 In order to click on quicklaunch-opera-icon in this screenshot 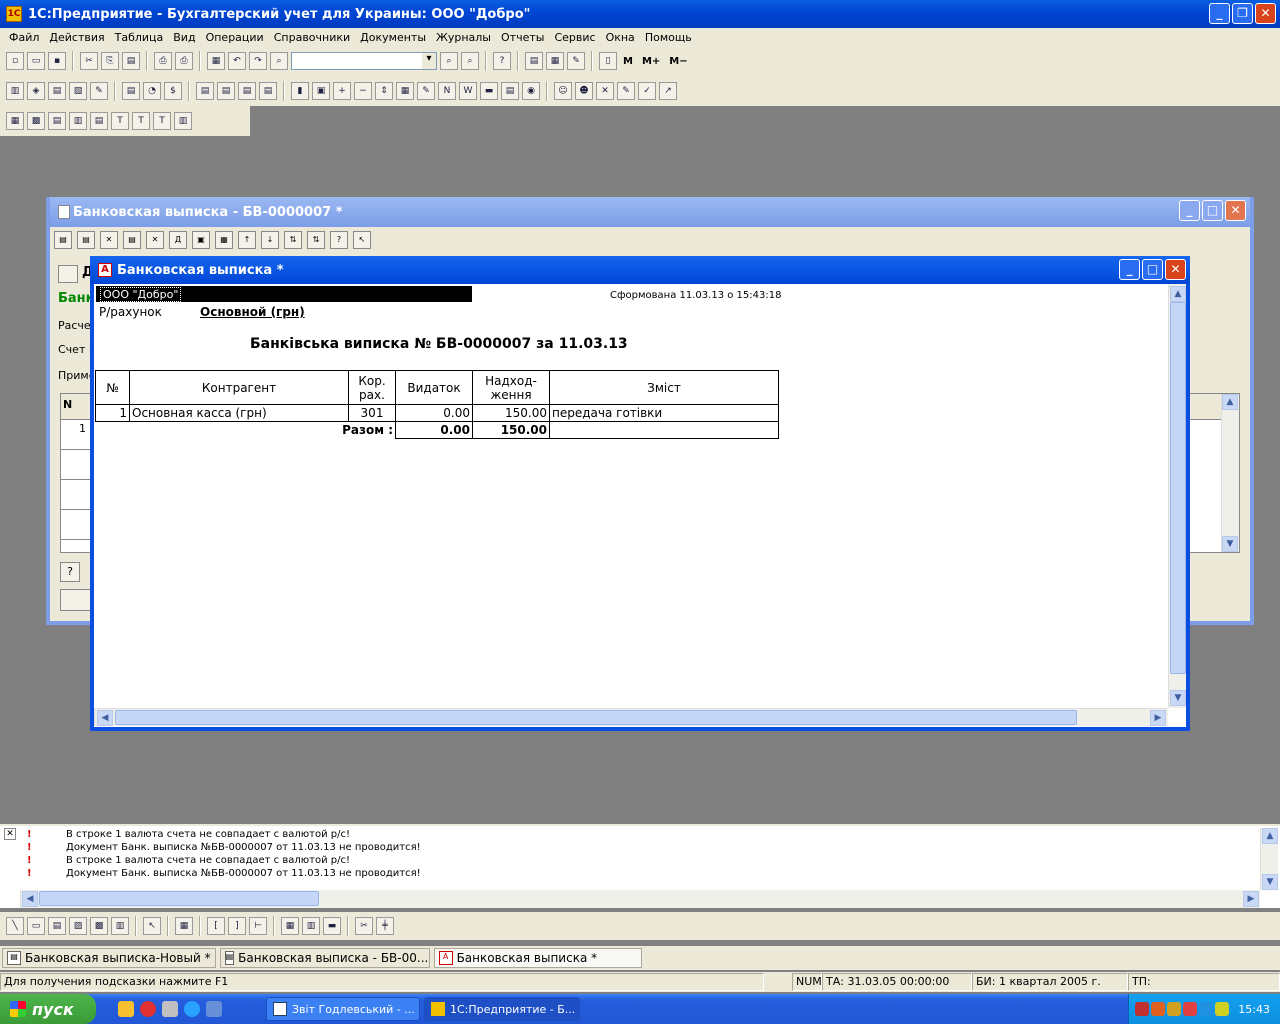, I will do `click(148, 1009)`.